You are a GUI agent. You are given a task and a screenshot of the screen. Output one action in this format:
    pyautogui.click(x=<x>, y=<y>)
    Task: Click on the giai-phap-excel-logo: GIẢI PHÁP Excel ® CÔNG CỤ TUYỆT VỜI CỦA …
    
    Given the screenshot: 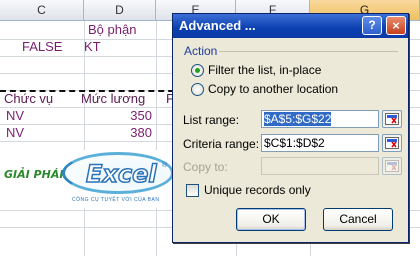 What is the action you would take?
    pyautogui.click(x=89, y=179)
    